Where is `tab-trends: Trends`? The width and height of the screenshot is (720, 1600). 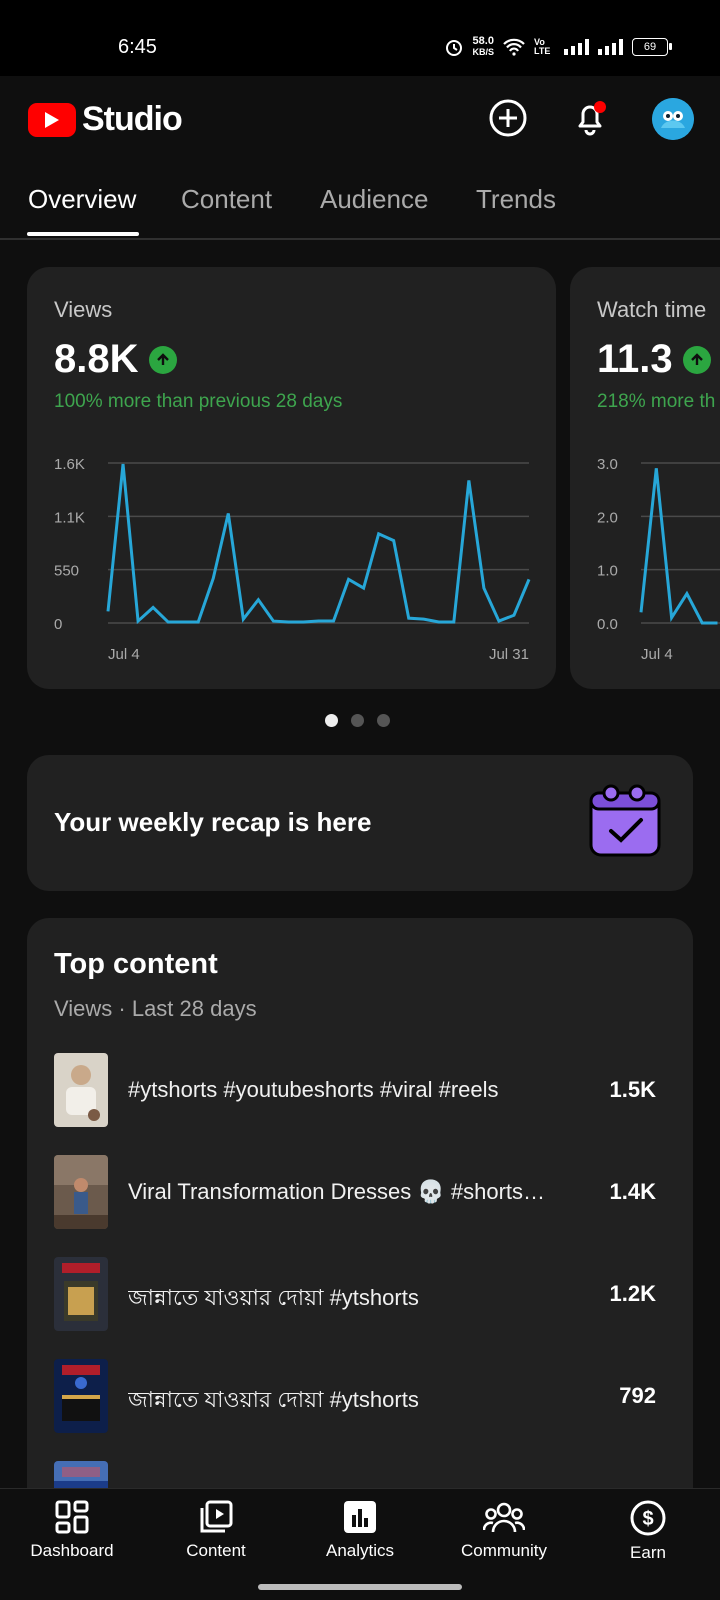 tab-trends: Trends is located at coordinates (516, 199).